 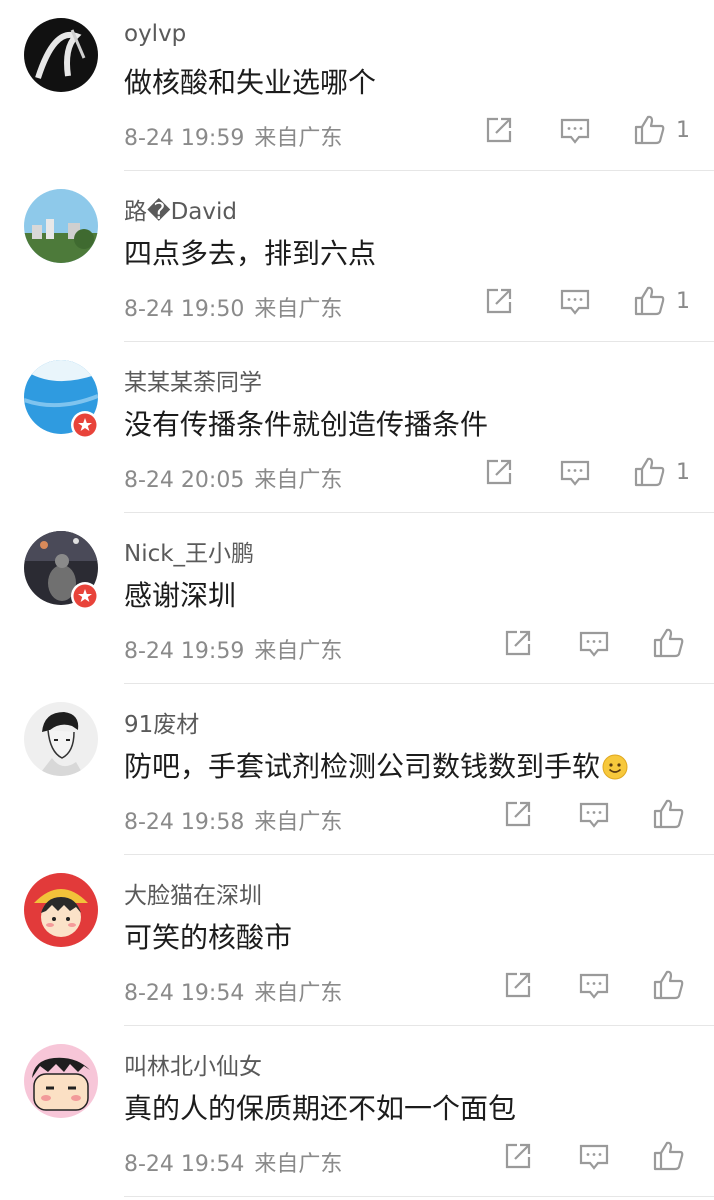 What do you see at coordinates (184, 309) in the screenshot?
I see `comment-time: 8-24 19:50` at bounding box center [184, 309].